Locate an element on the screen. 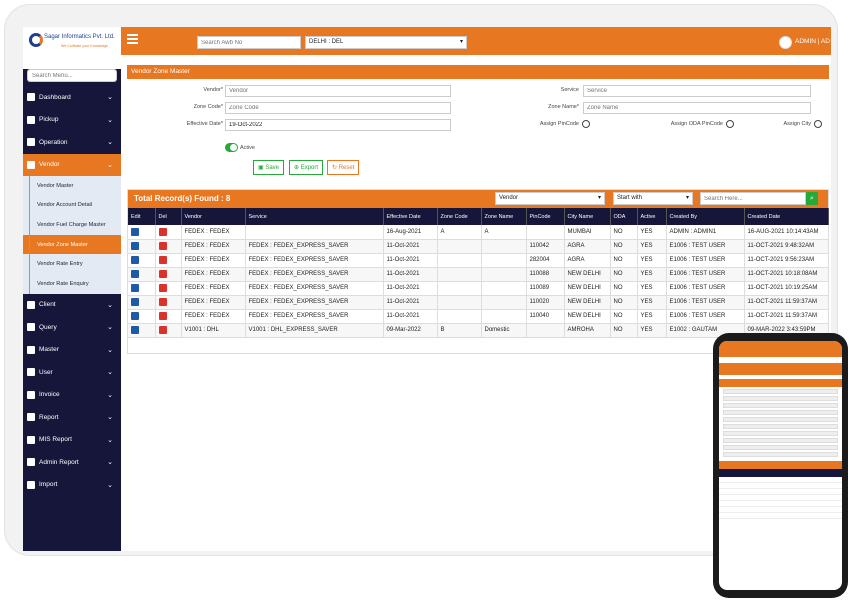  column-header: City Name is located at coordinates (587, 216).